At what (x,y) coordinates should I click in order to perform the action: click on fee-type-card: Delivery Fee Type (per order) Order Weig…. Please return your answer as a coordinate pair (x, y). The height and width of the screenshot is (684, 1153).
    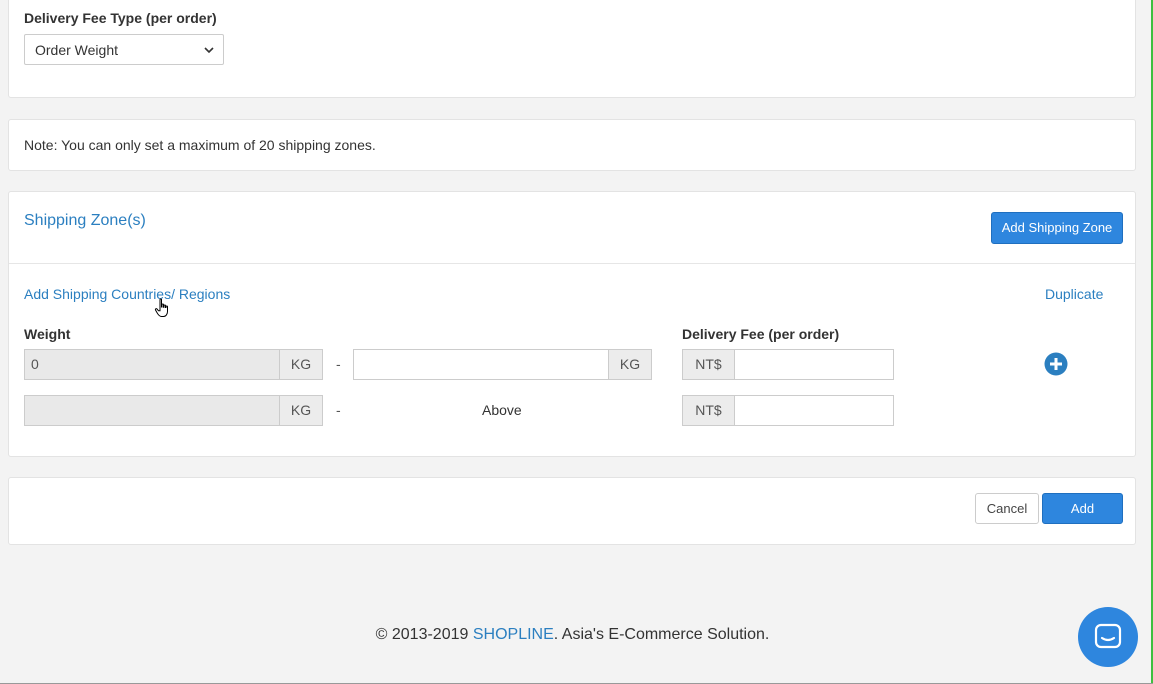
    Looking at the image, I should click on (572, 49).